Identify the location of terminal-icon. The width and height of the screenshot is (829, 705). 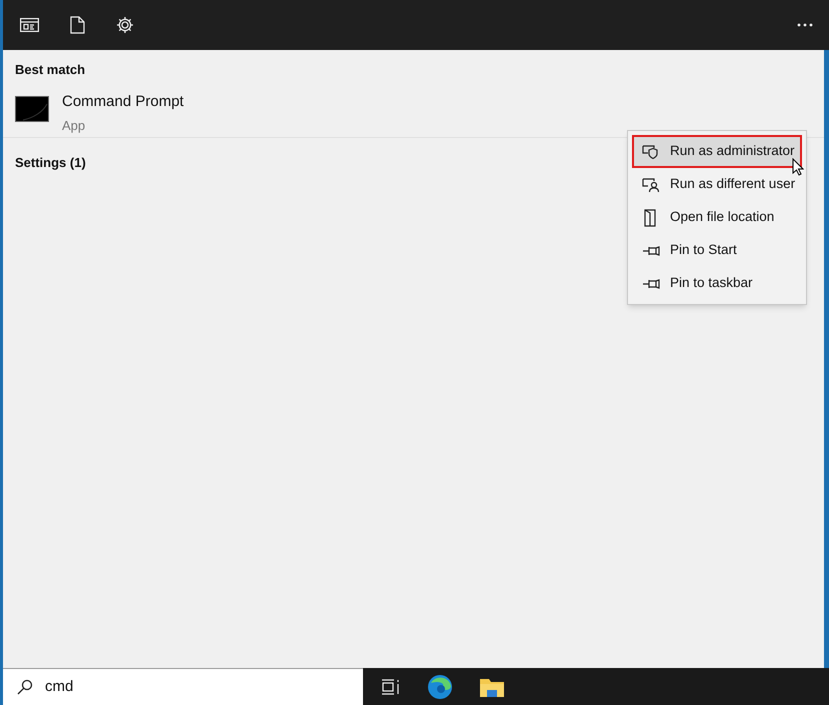
(32, 109).